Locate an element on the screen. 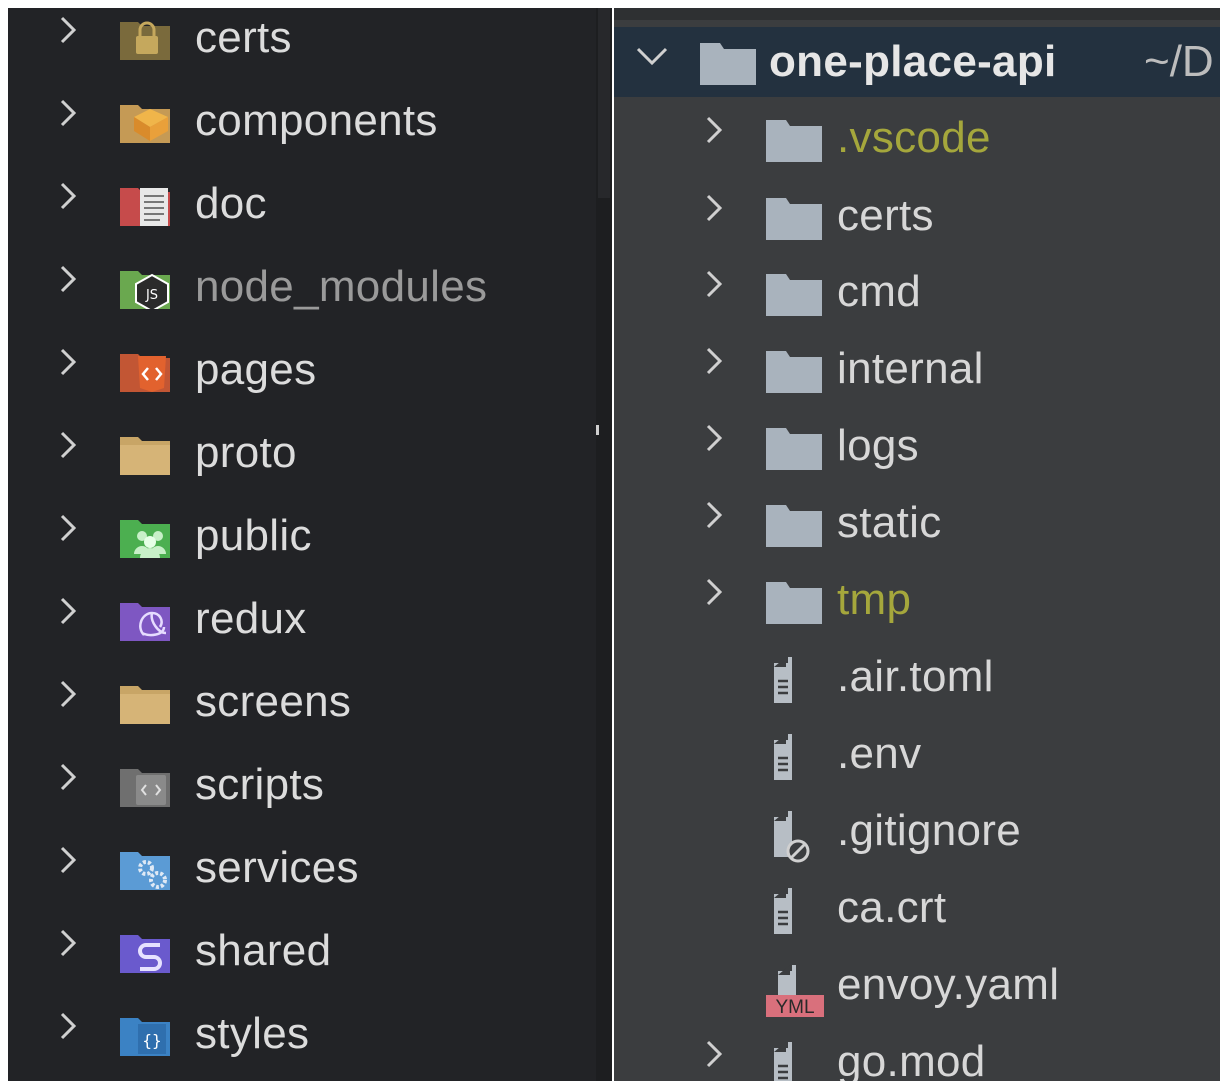  tree-item-label: tmp is located at coordinates (874, 599).